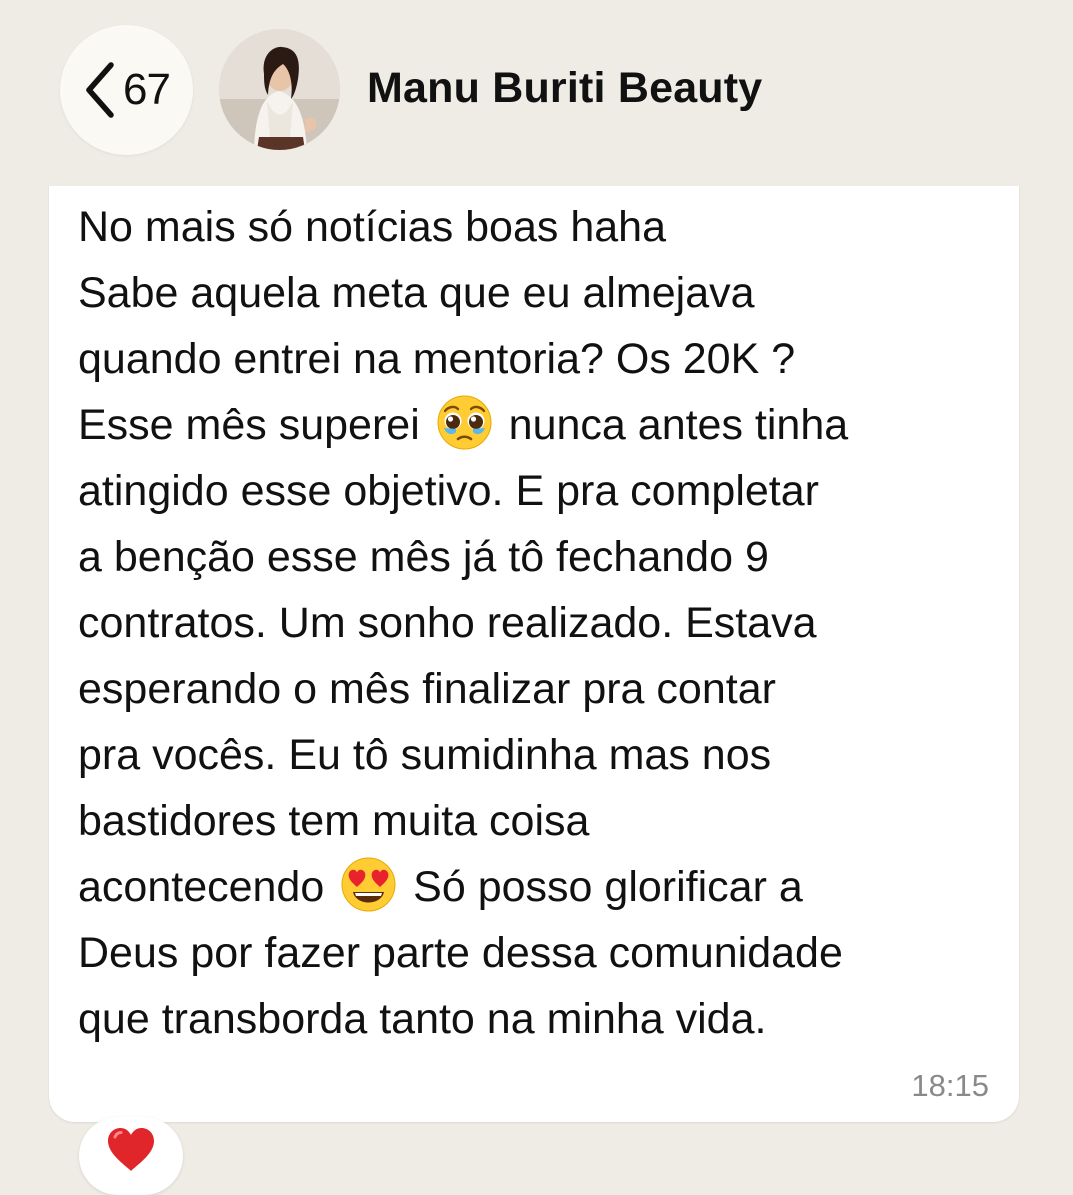 Image resolution: width=1073 pixels, height=1195 pixels. Describe the element at coordinates (372, 227) in the screenshot. I see `message-line: No mais só notícias boas haha` at that location.